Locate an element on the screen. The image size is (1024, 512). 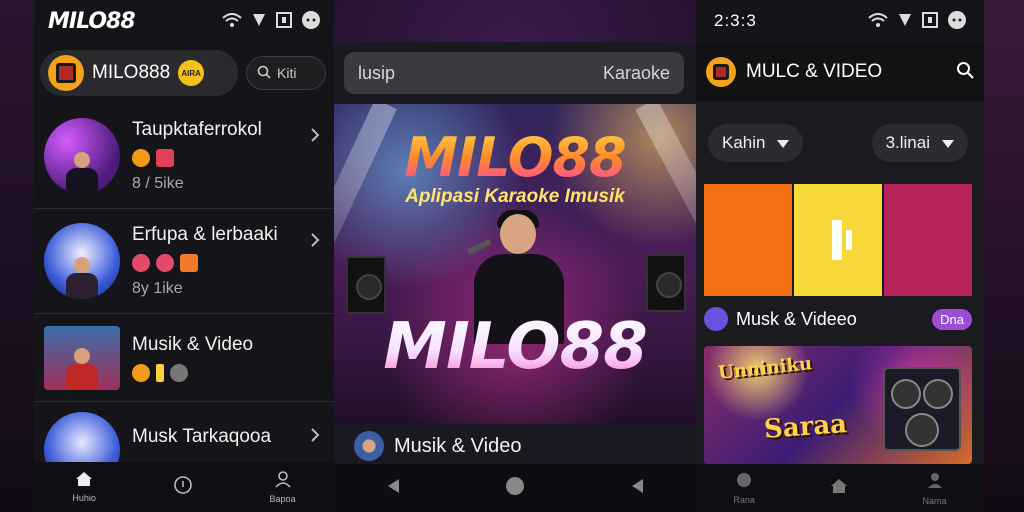
android-nav-bar is located at coordinates (515, 488).